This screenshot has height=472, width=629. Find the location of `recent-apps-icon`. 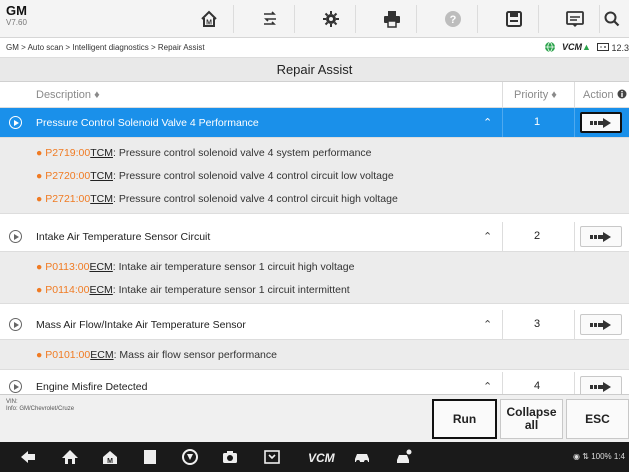

recent-apps-icon is located at coordinates (150, 457).